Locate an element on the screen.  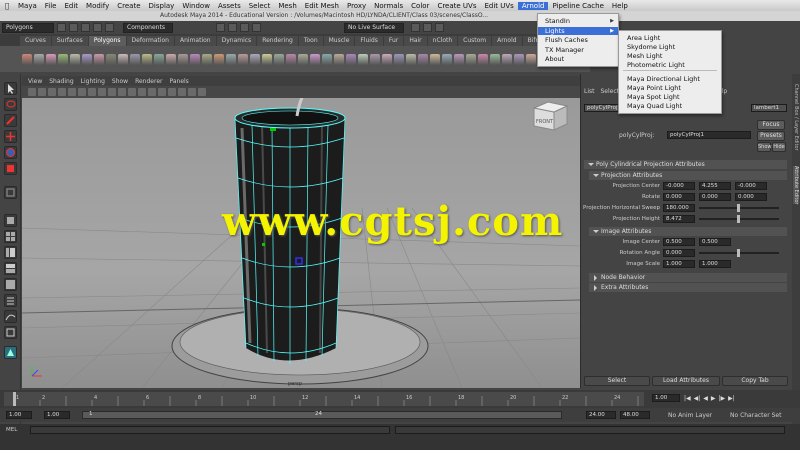
menu-edit-mesh: Edit Mesh is located at coordinates (322, 6).